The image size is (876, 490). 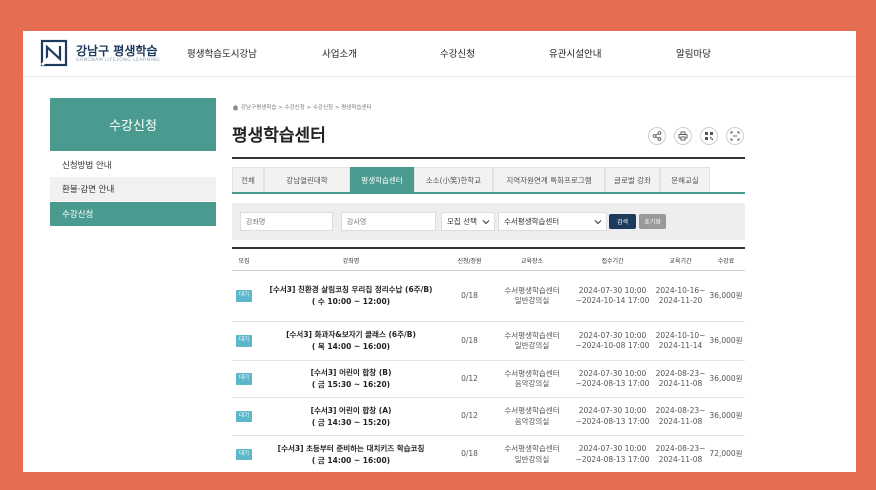 I want to click on tab-regional-program: 지역자원연계 특화프로그램, so click(x=549, y=179).